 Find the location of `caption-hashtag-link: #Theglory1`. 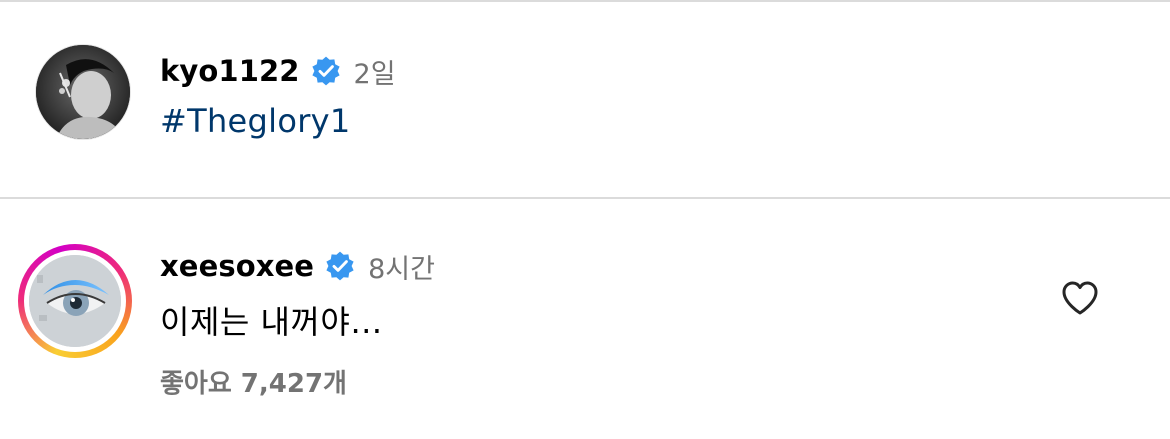

caption-hashtag-link: #Theglory1 is located at coordinates (255, 121).